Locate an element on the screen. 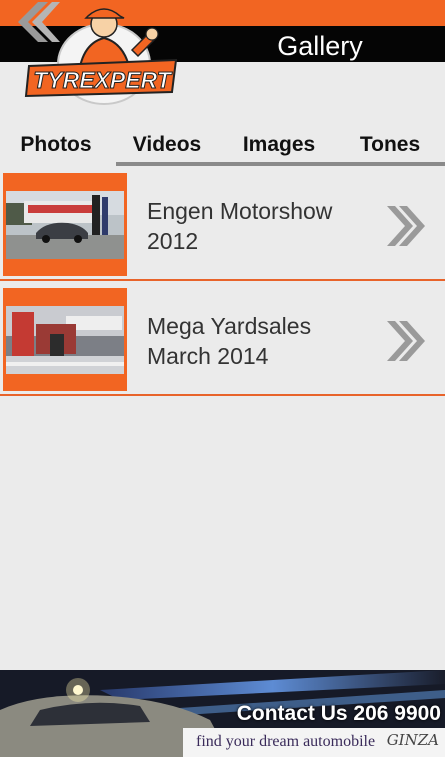 This screenshot has height=757, width=445. banner-brand-logo: GINZA is located at coordinates (412, 740).